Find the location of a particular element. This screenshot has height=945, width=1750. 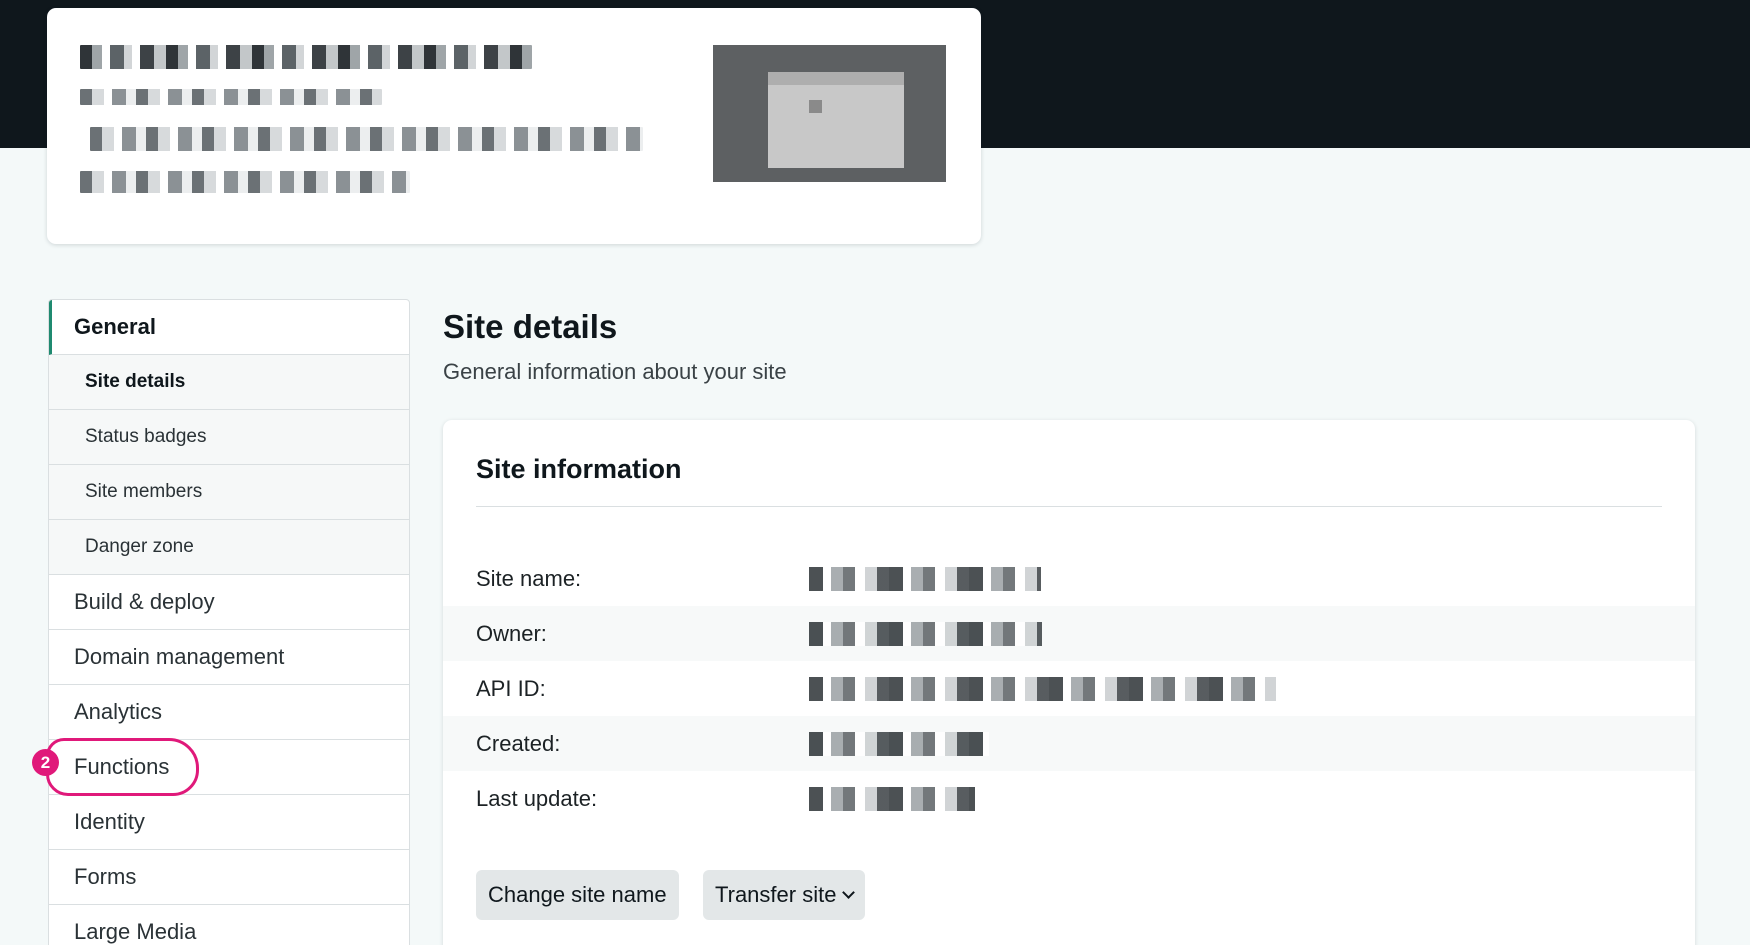

info-row-site-name: Site name: is located at coordinates (1069, 578).